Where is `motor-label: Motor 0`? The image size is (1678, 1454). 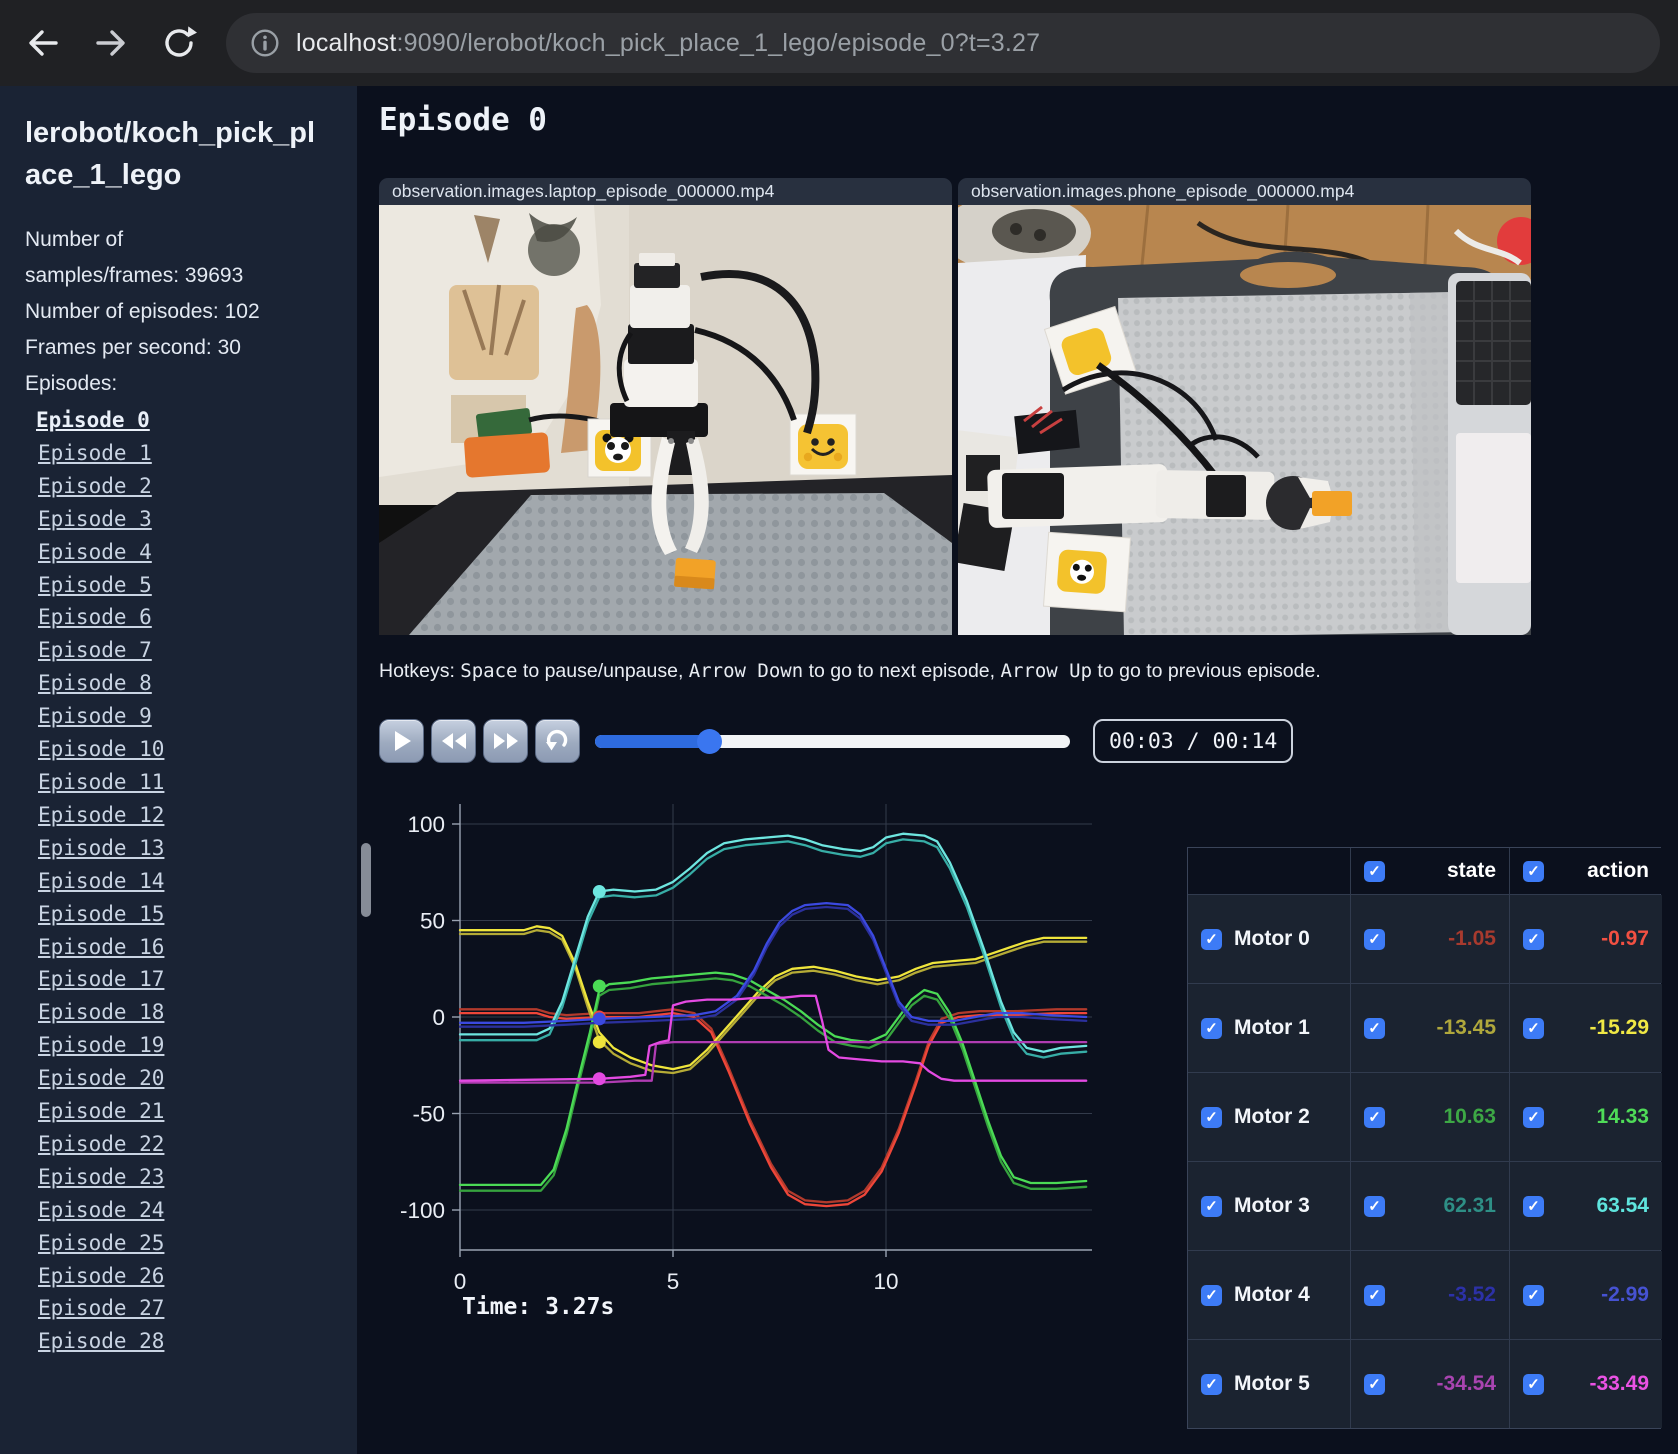
motor-label: Motor 0 is located at coordinates (1272, 938).